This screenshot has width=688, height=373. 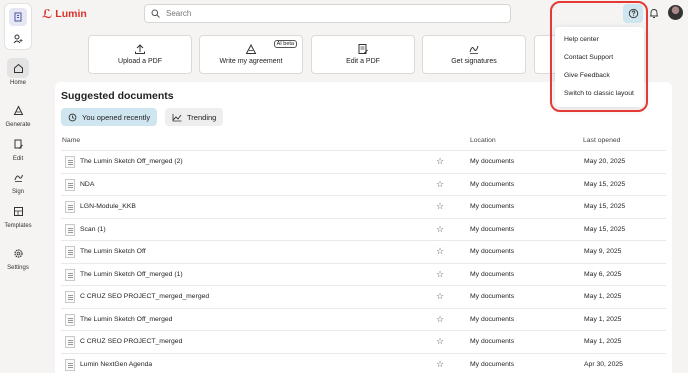 I want to click on document-name: Scan (1), so click(x=93, y=229).